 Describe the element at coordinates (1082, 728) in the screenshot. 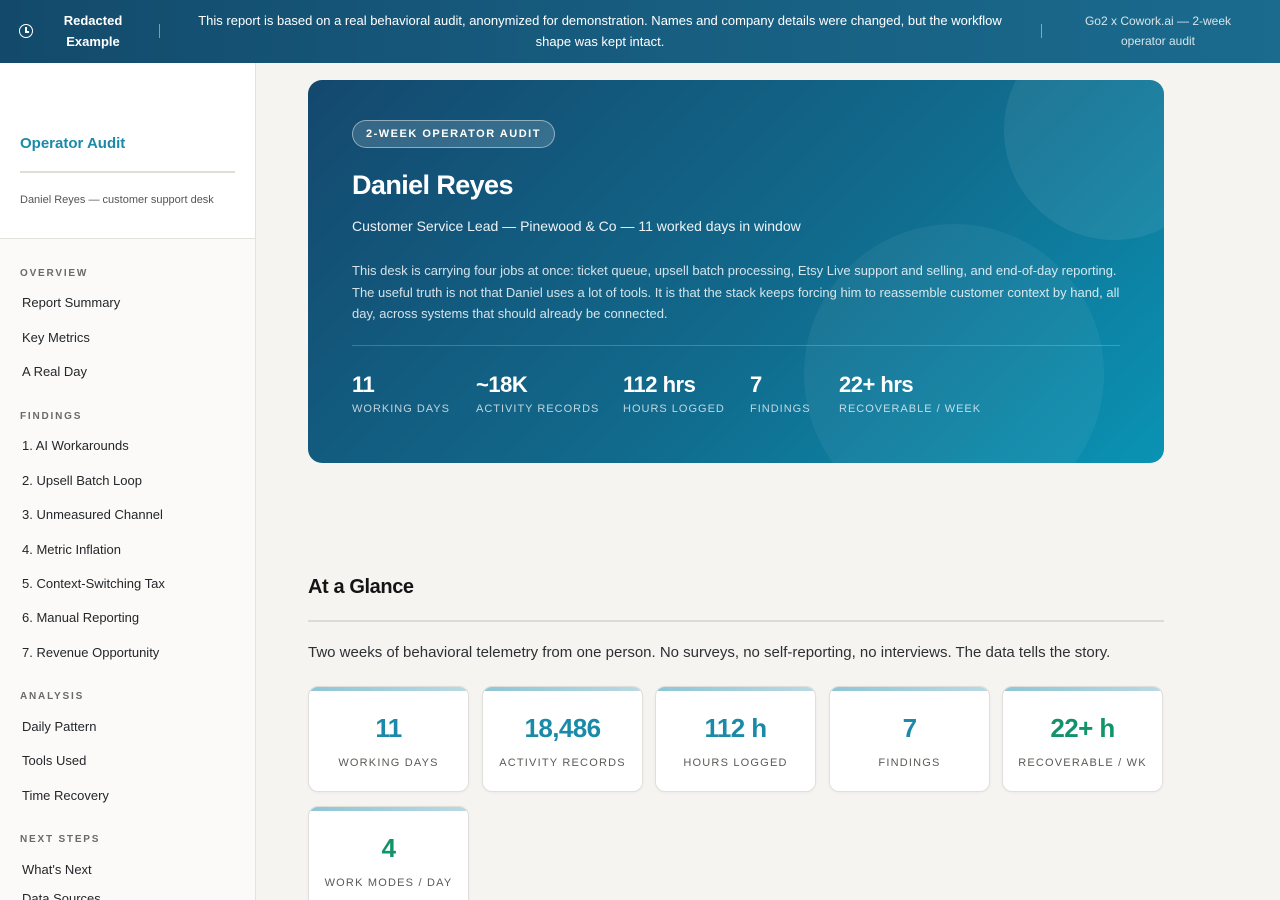

I see `metric-value: 22+ h` at that location.